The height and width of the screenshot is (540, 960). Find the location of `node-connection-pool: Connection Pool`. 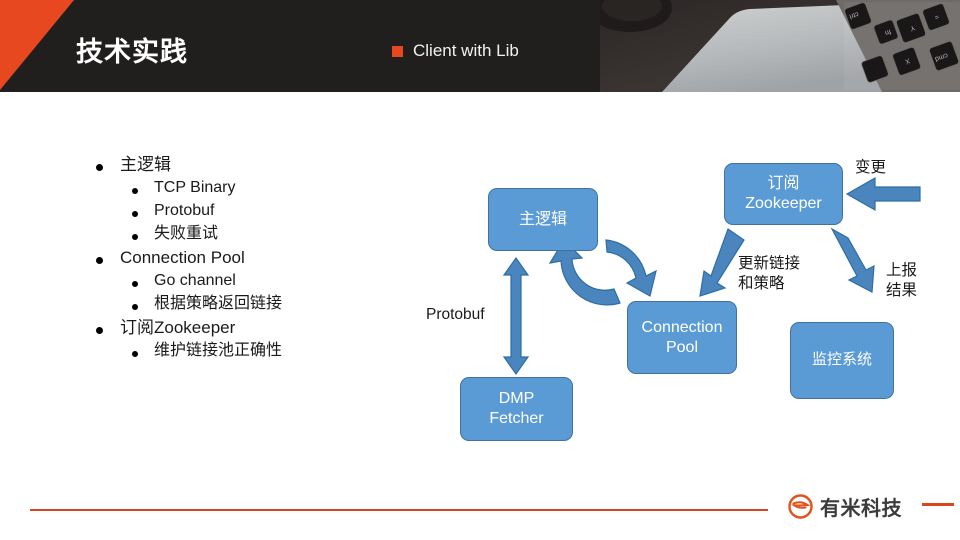

node-connection-pool: Connection Pool is located at coordinates (682, 337).